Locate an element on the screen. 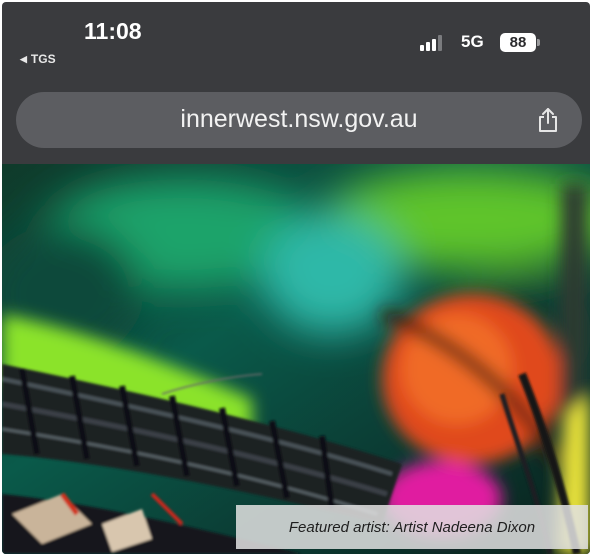 Image resolution: width=592 pixels, height=556 pixels. battery-level: 88 is located at coordinates (518, 42).